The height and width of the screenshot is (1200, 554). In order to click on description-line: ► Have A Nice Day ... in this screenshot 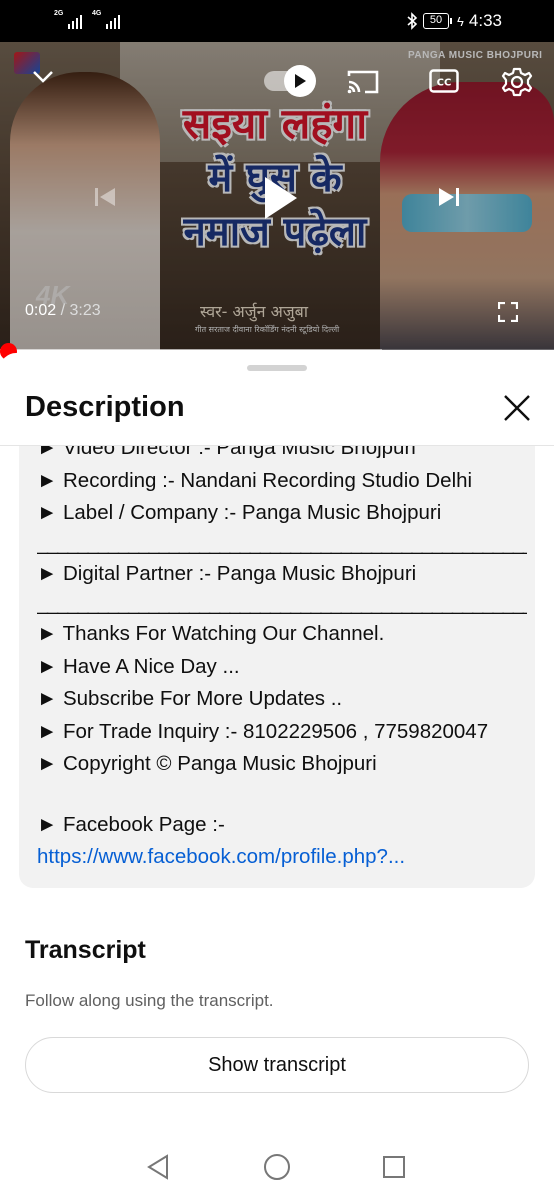, I will do `click(138, 666)`.